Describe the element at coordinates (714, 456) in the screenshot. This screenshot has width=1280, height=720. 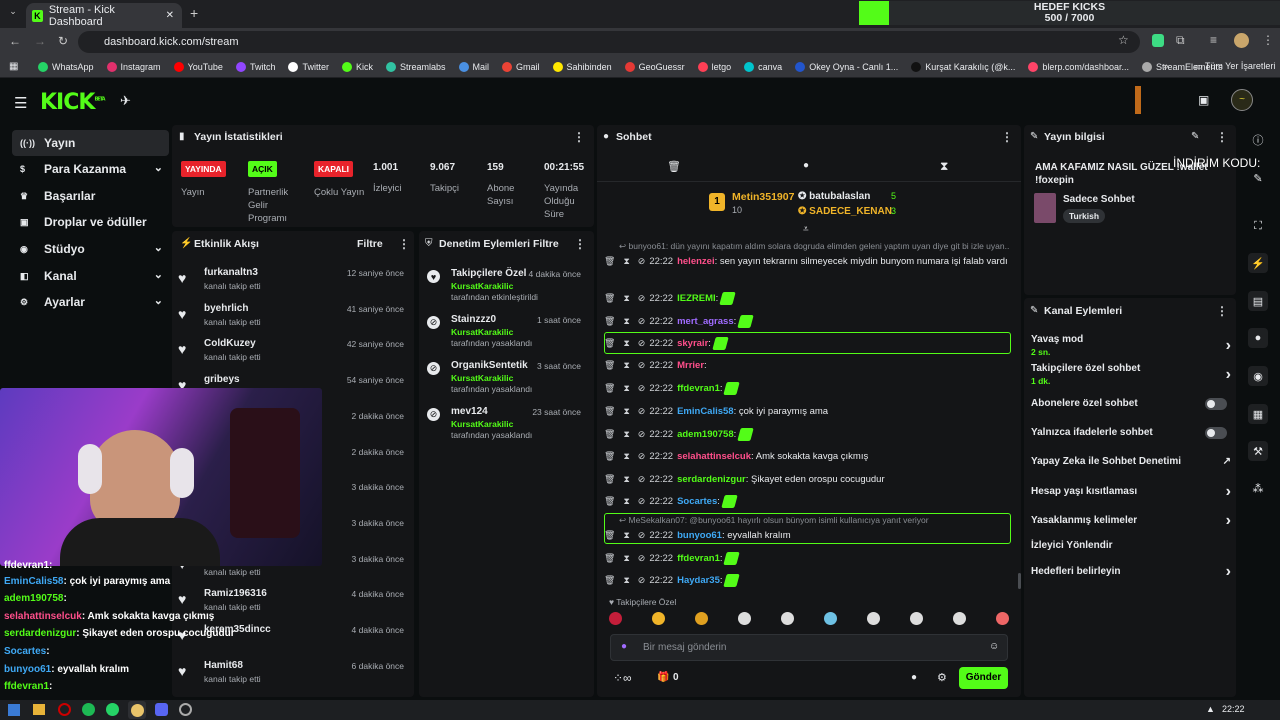
I see `message-user: selahattinselcuk` at that location.